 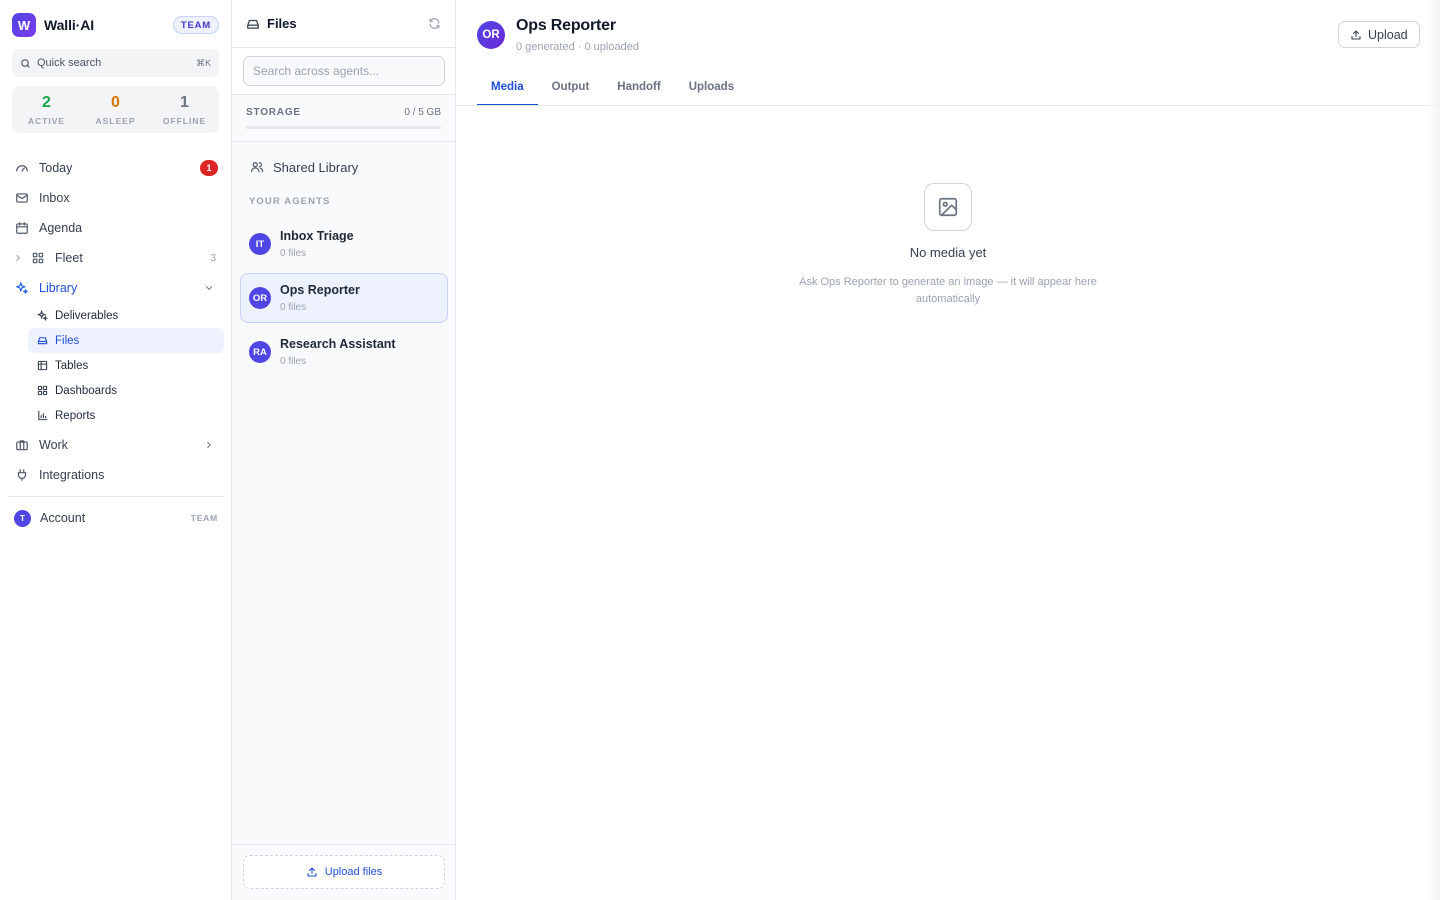 I want to click on agent-name: Ops Reporter, so click(x=320, y=290).